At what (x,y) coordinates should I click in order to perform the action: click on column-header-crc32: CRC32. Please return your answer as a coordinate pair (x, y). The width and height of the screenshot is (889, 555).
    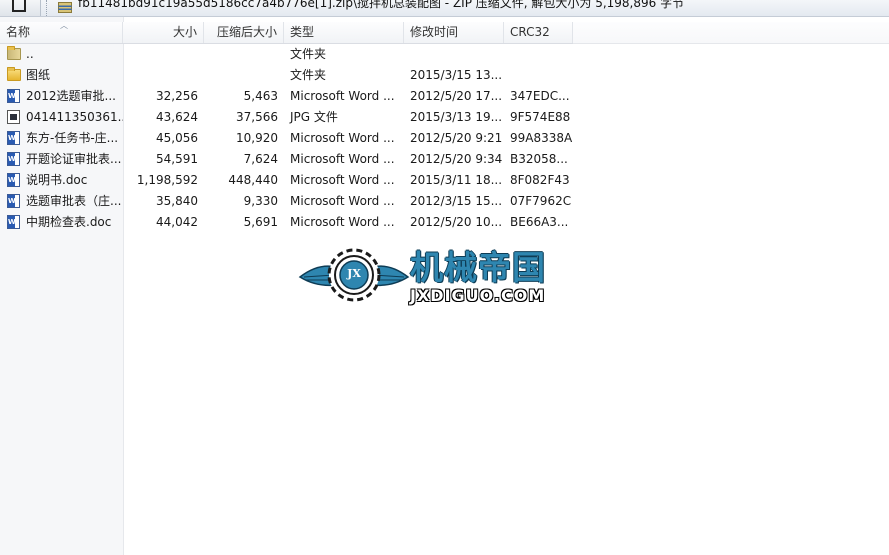
    Looking at the image, I should click on (538, 32).